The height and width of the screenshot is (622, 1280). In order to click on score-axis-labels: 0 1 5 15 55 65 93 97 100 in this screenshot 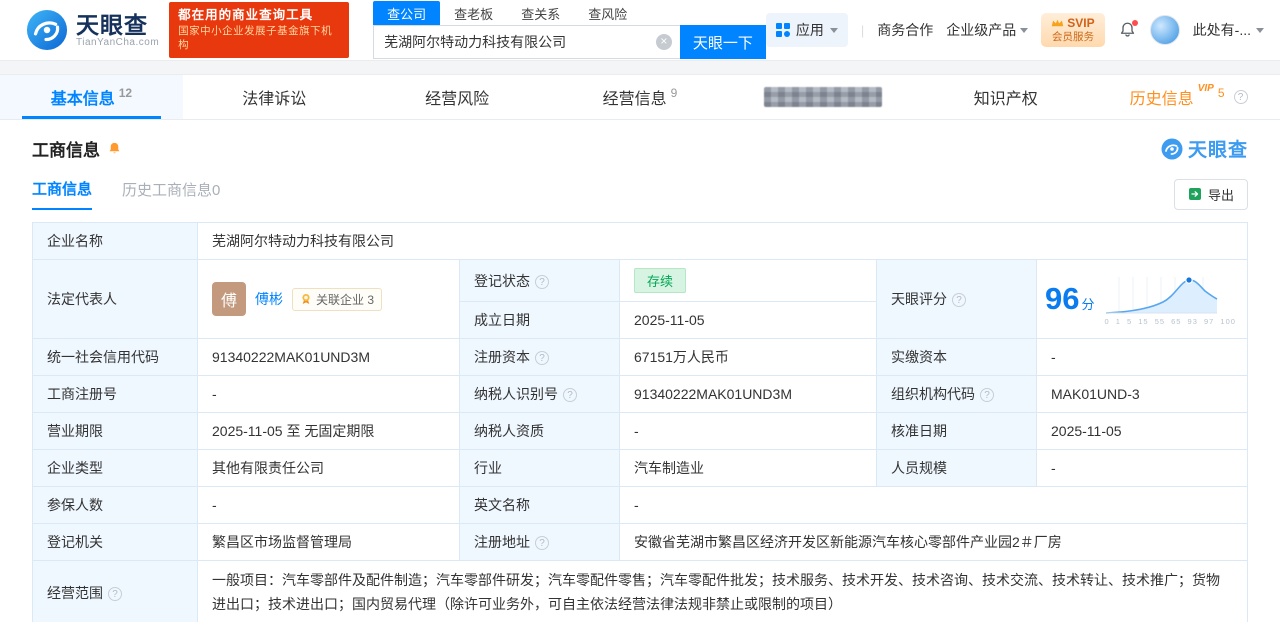, I will do `click(1170, 321)`.